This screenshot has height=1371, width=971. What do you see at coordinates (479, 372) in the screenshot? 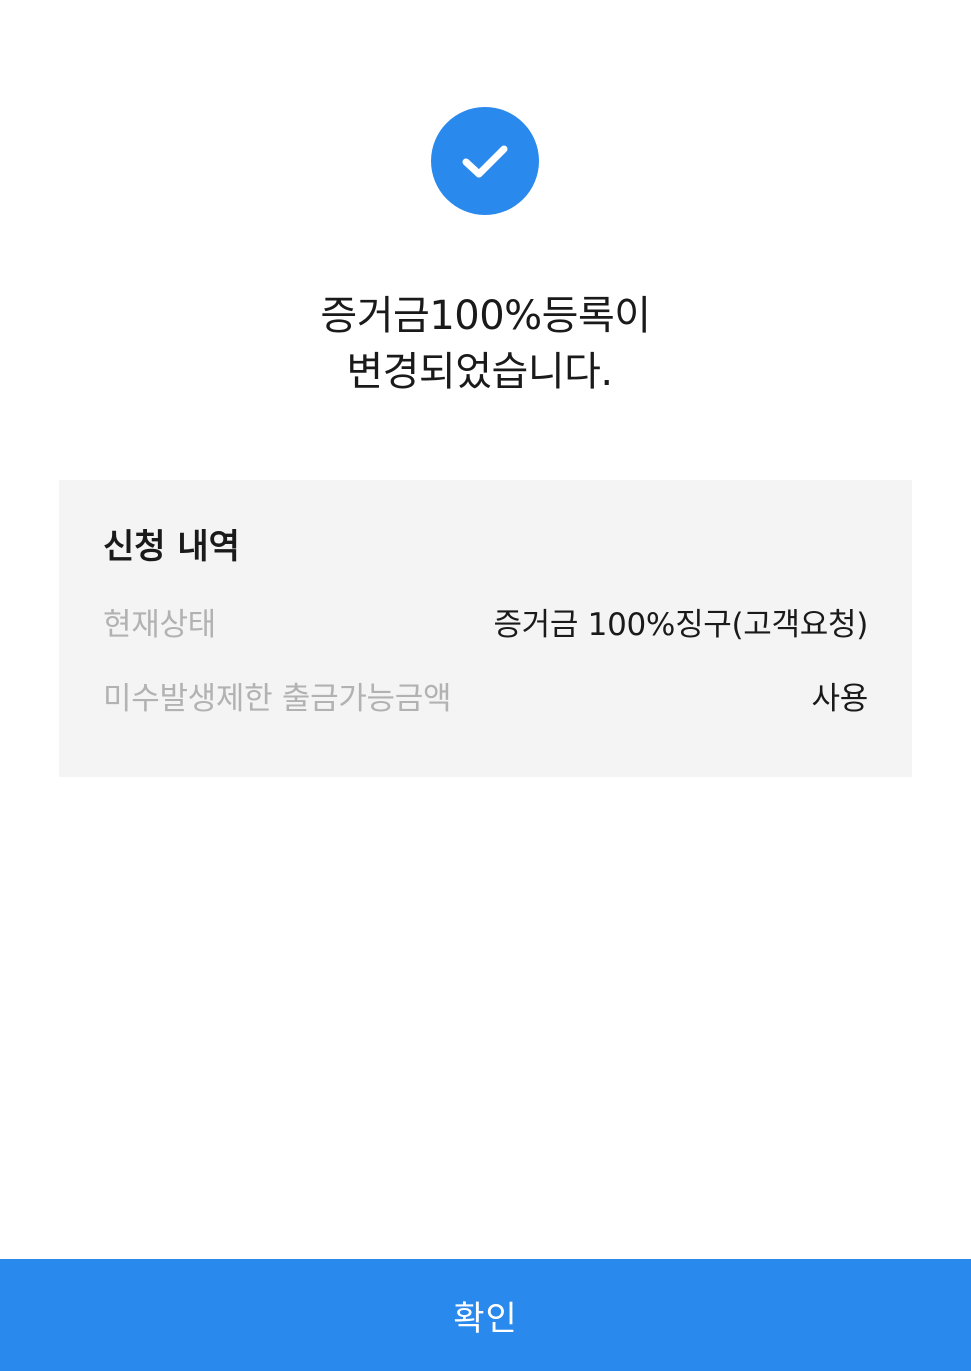
I see `result-message-line-2: 변경되었습니다.` at bounding box center [479, 372].